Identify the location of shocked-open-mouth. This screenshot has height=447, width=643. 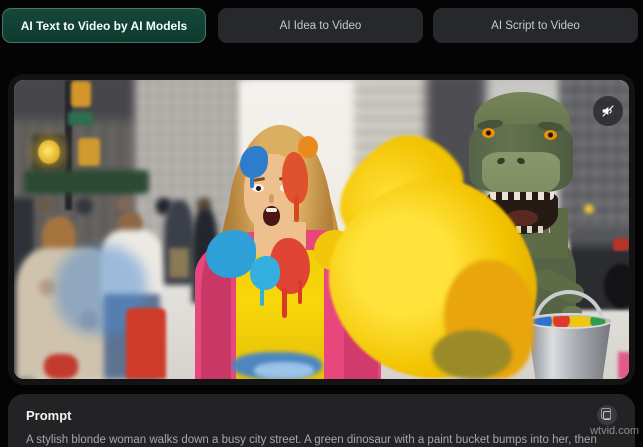
(271, 216).